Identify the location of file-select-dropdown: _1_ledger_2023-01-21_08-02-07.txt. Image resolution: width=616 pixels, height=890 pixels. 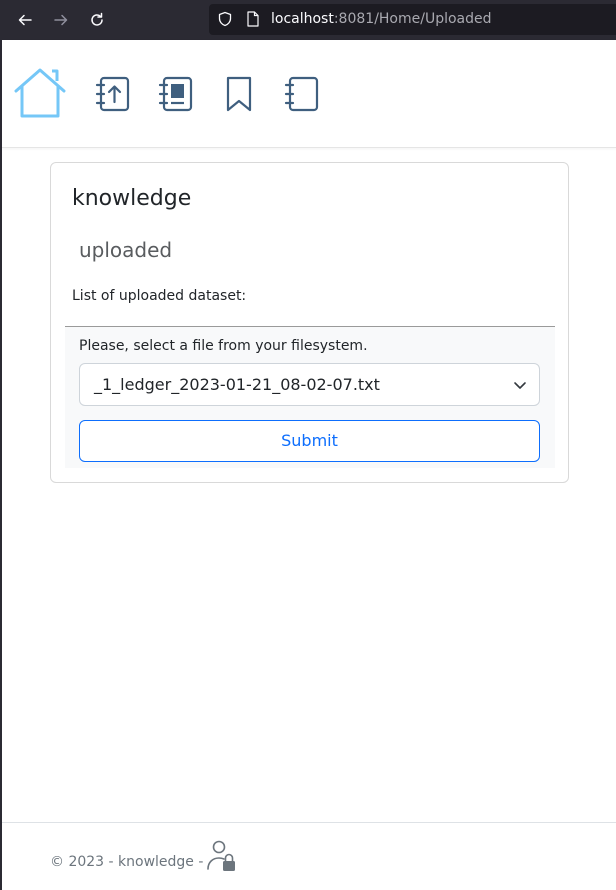
(309, 384).